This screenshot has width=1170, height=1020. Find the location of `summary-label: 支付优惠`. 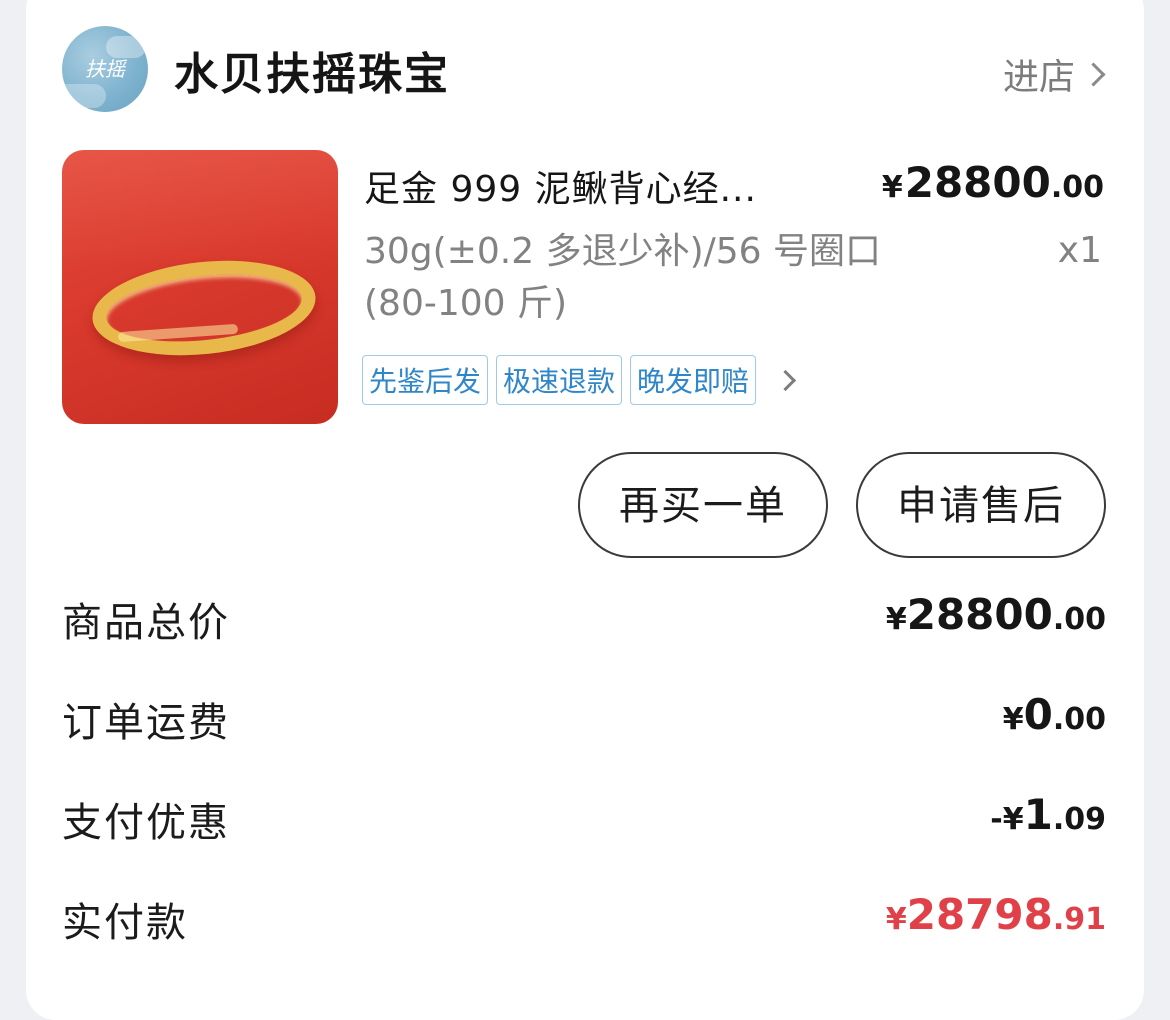

summary-label: 支付优惠 is located at coordinates (146, 823).